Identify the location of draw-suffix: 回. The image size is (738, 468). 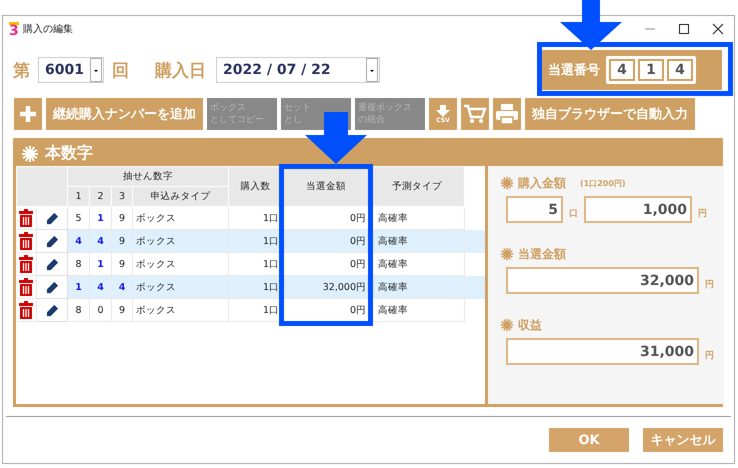
(120, 71).